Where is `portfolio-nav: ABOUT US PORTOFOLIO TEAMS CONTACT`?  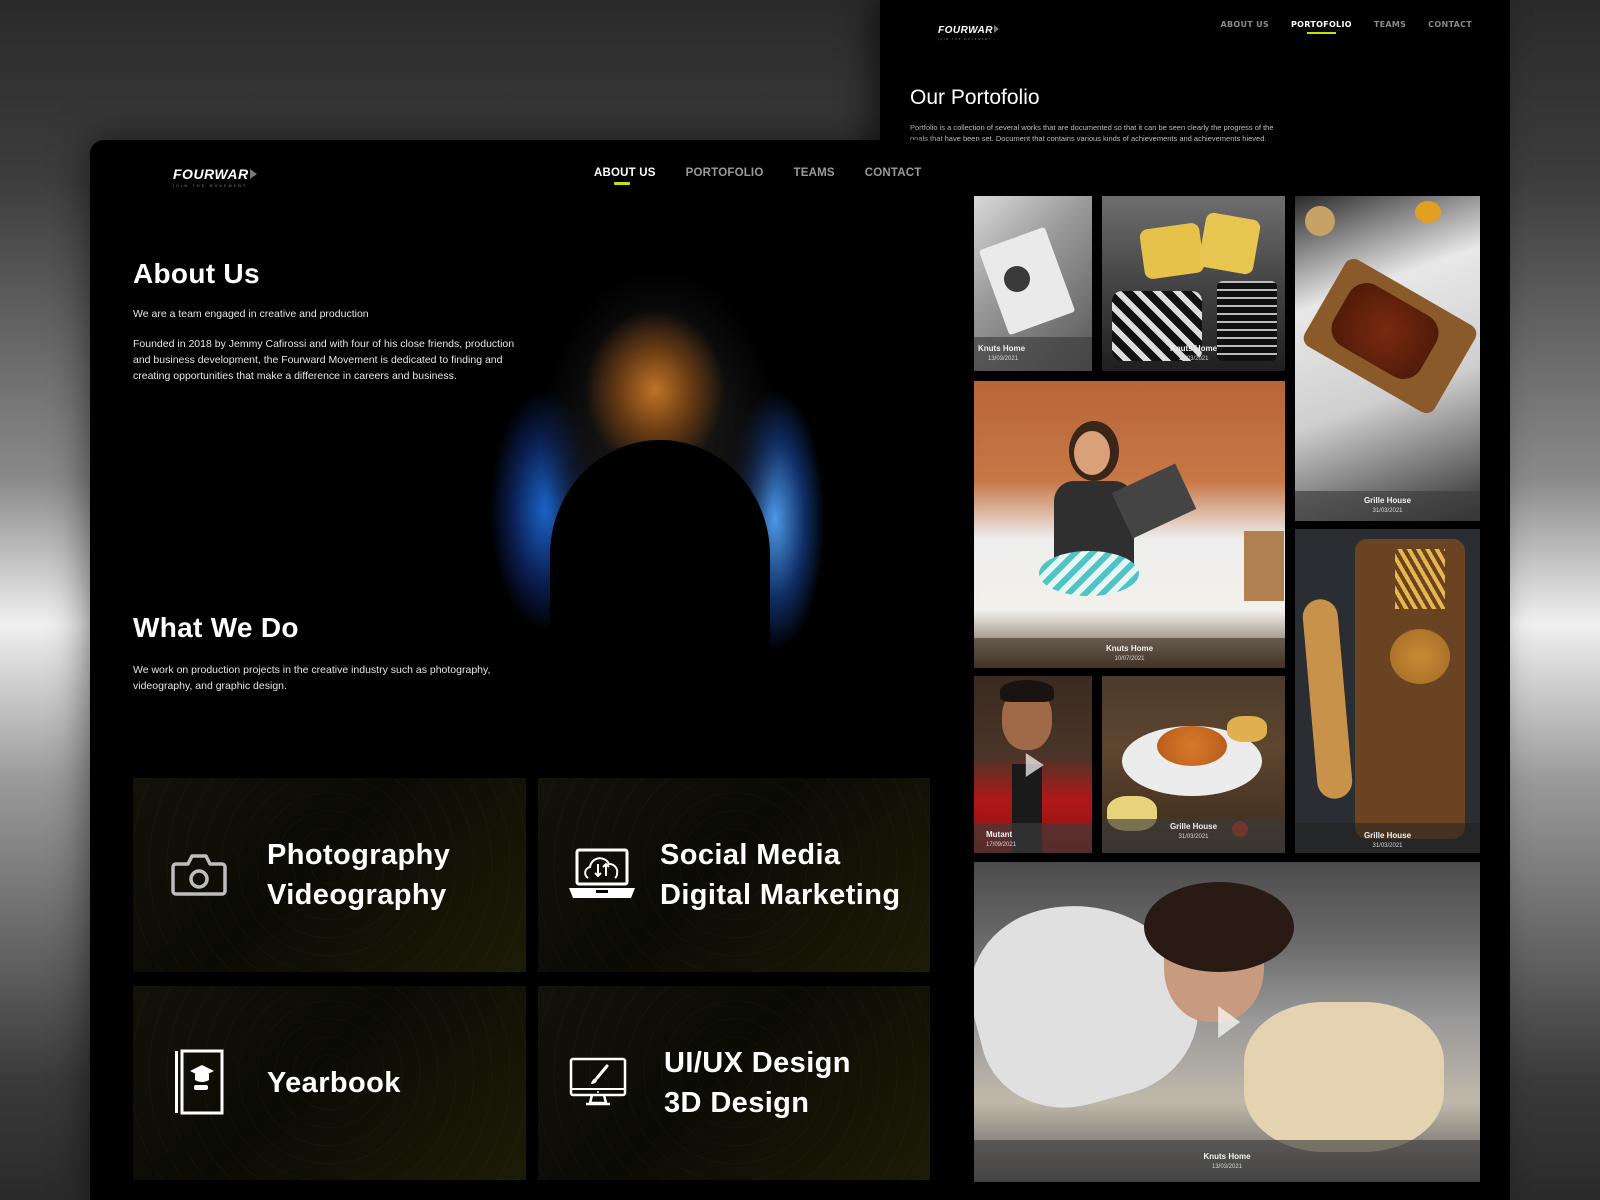 portfolio-nav: ABOUT US PORTOFOLIO TEAMS CONTACT is located at coordinates (1346, 27).